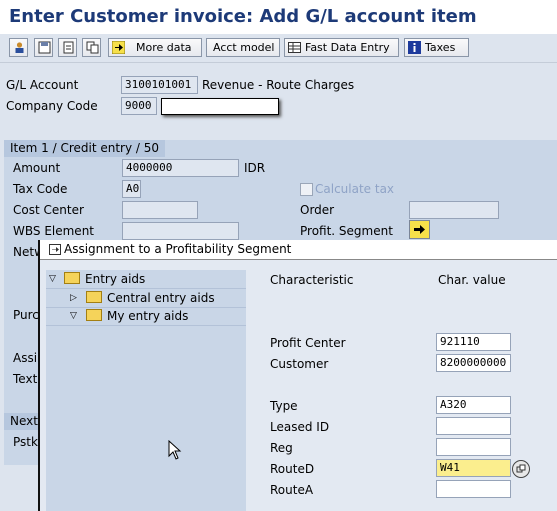  I want to click on dialog-title-bar: Assignment to a Profitability Segment, so click(298, 250).